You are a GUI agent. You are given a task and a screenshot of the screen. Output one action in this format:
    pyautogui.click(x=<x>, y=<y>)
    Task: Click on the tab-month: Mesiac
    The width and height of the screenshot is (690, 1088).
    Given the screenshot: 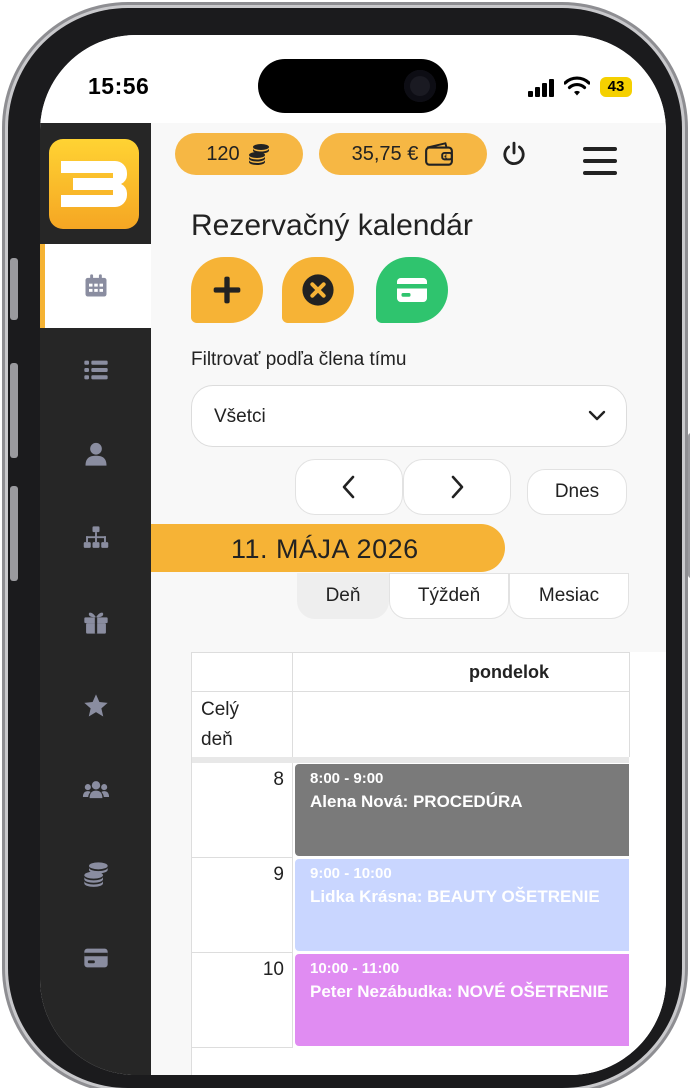 What is the action you would take?
    pyautogui.click(x=569, y=596)
    